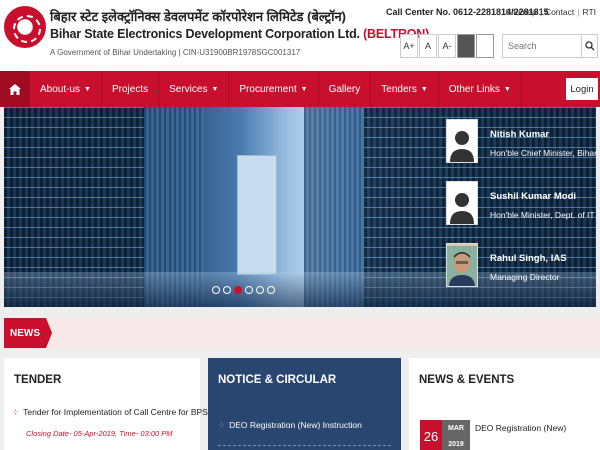 Image resolution: width=600 pixels, height=450 pixels. Describe the element at coordinates (409, 46) in the screenshot. I see `font-increase-button: A+` at that location.